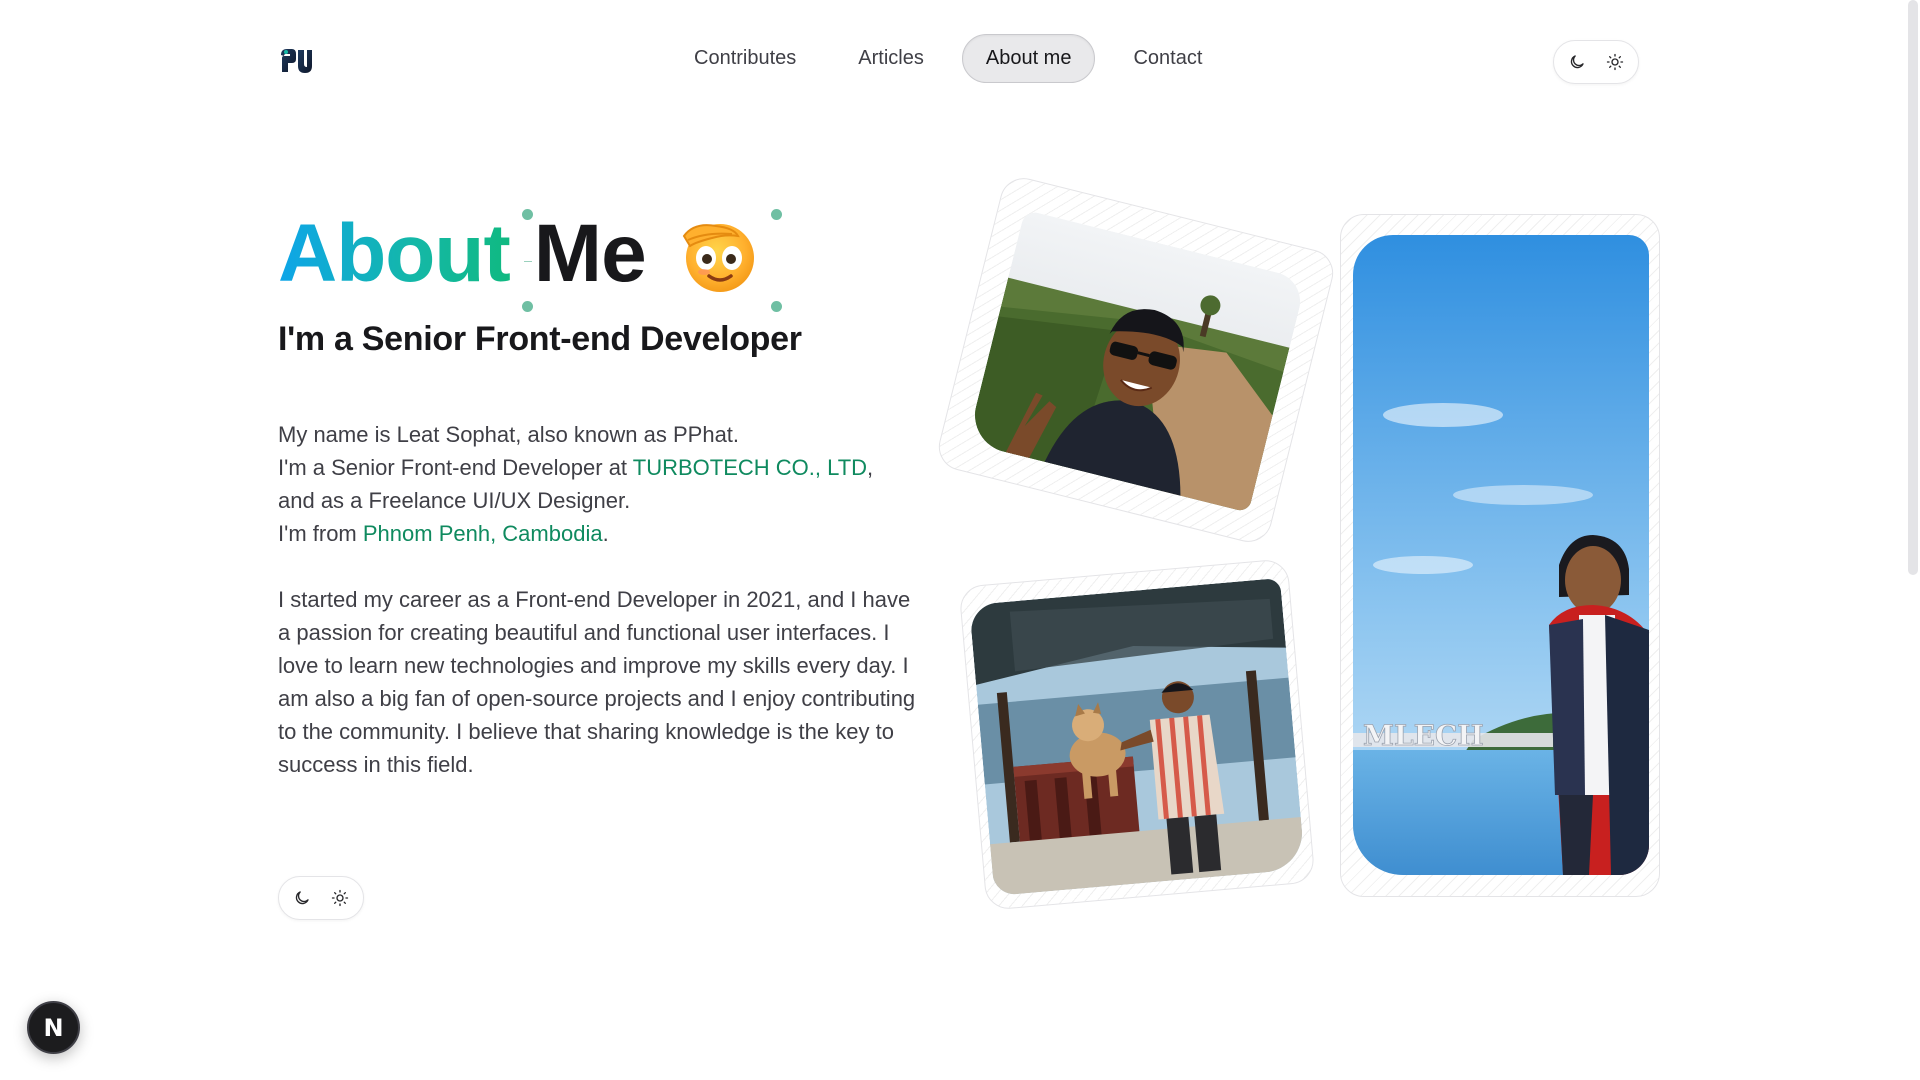 This screenshot has width=1920, height=1080. I want to click on nextjs-dev-badge: N, so click(53, 1027).